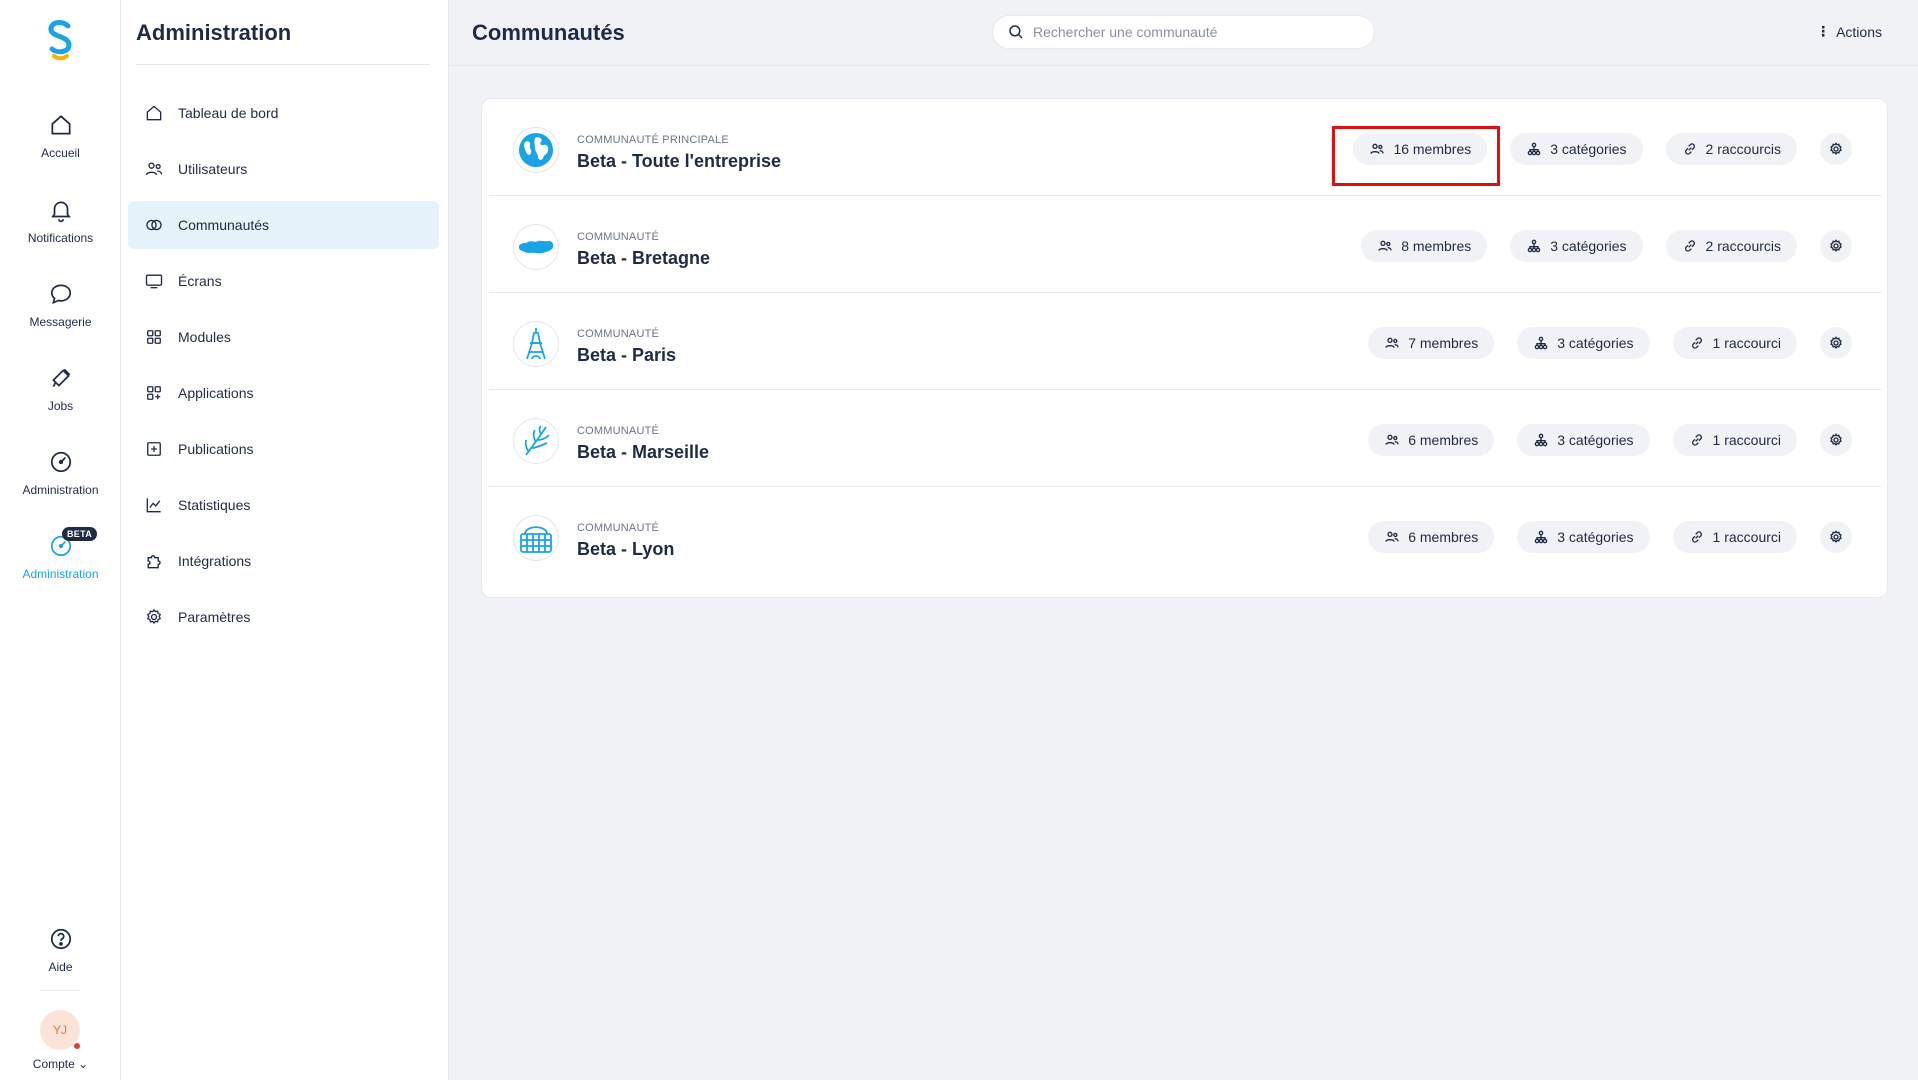 This screenshot has height=1080, width=1918. Describe the element at coordinates (153, 505) in the screenshot. I see `chart-icon` at that location.